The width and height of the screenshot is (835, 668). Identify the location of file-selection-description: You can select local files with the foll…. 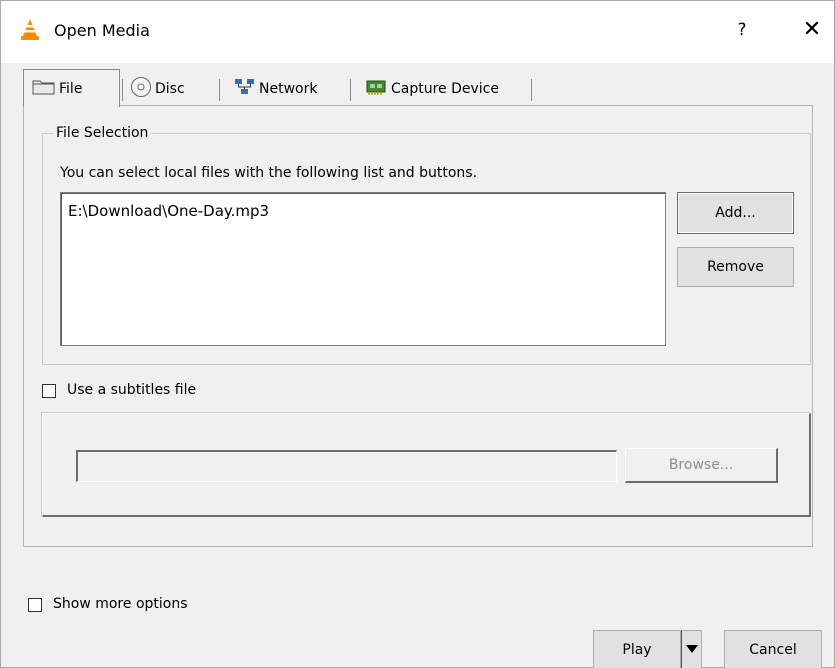
(269, 173).